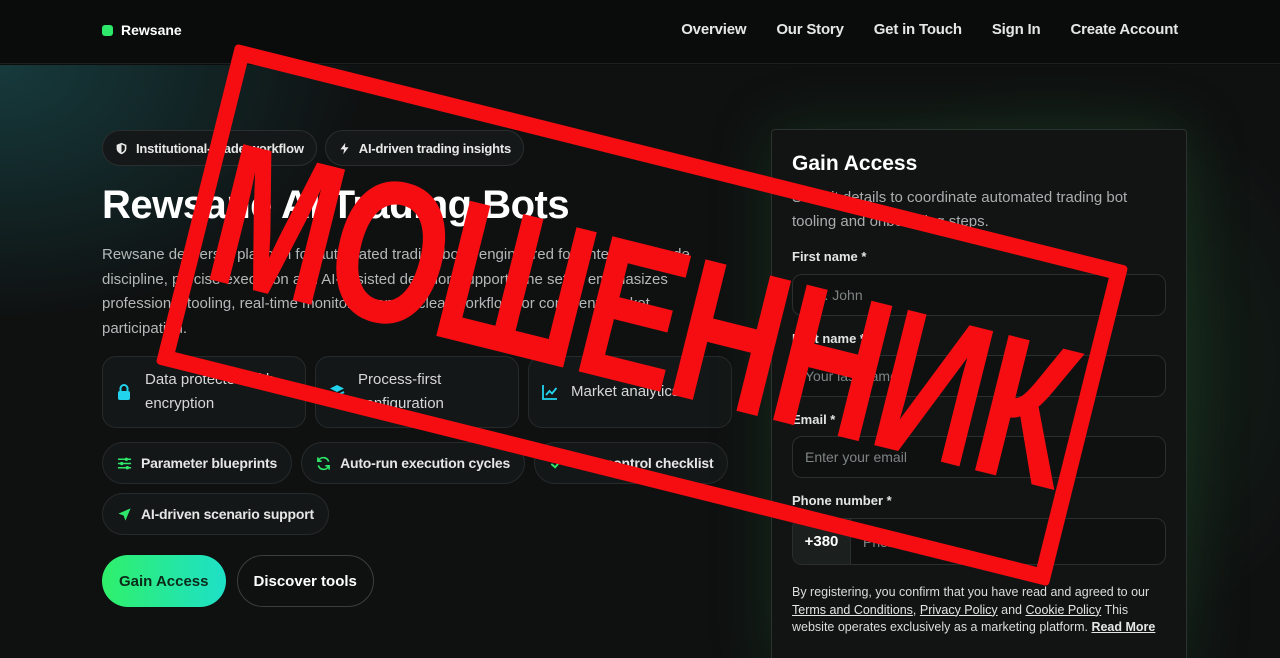 This screenshot has width=1280, height=658. Describe the element at coordinates (107, 30) in the screenshot. I see `brand-dot-icon` at that location.